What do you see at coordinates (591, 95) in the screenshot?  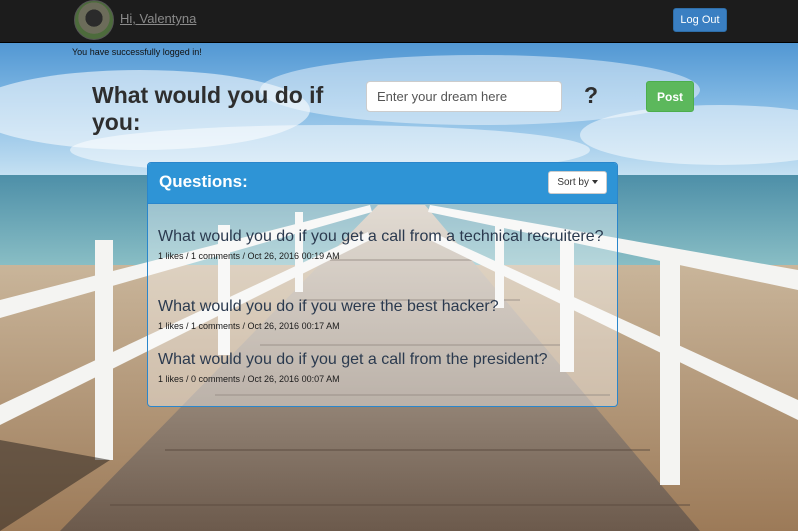 I see `question-mark-label: ?` at bounding box center [591, 95].